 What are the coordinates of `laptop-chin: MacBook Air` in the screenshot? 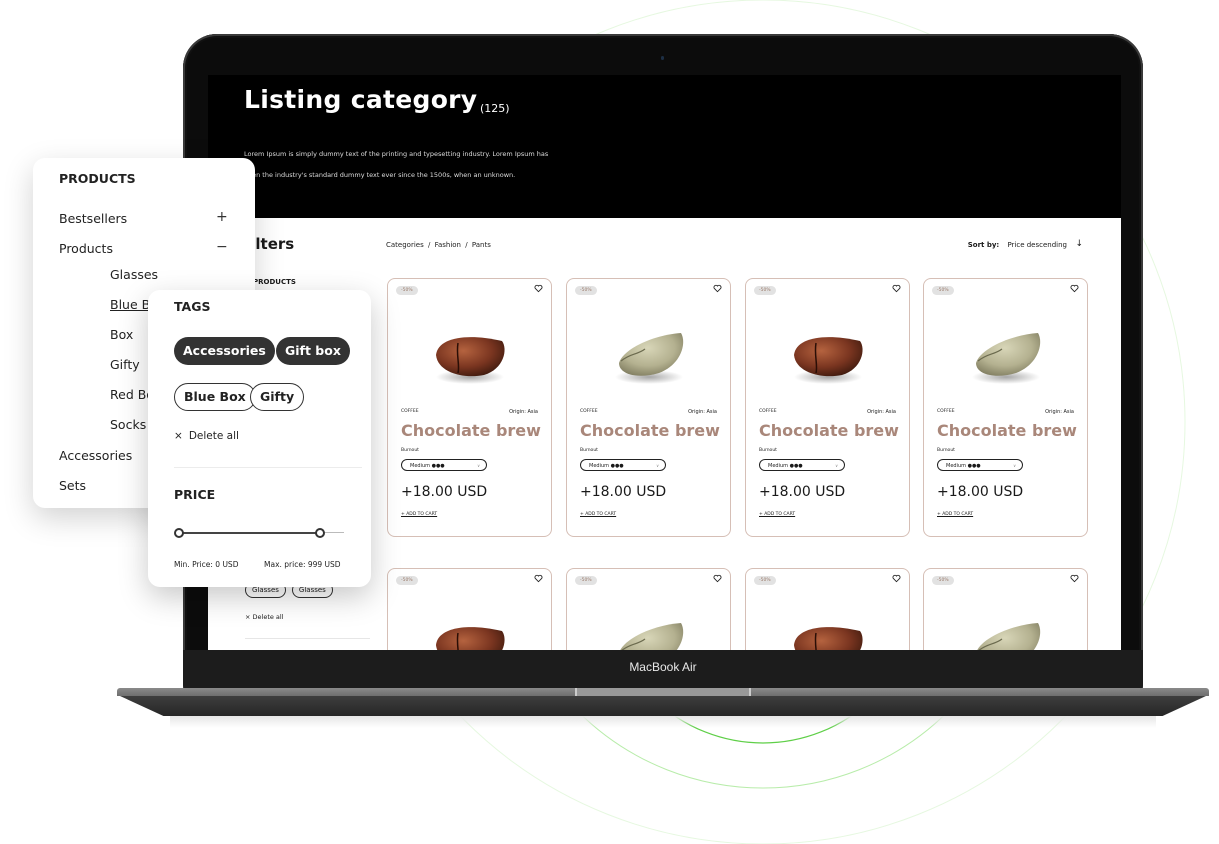 It's located at (663, 669).